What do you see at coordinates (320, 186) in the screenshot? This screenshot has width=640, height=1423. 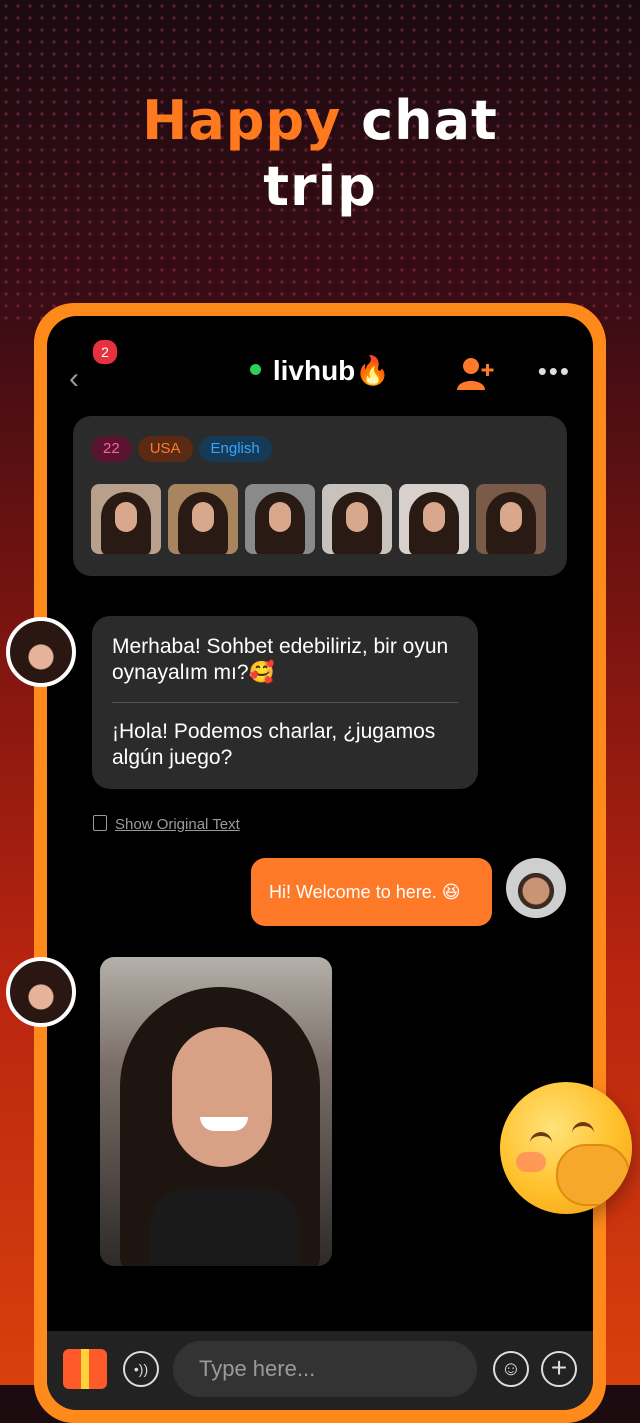 I see `headline-line2: trip` at bounding box center [320, 186].